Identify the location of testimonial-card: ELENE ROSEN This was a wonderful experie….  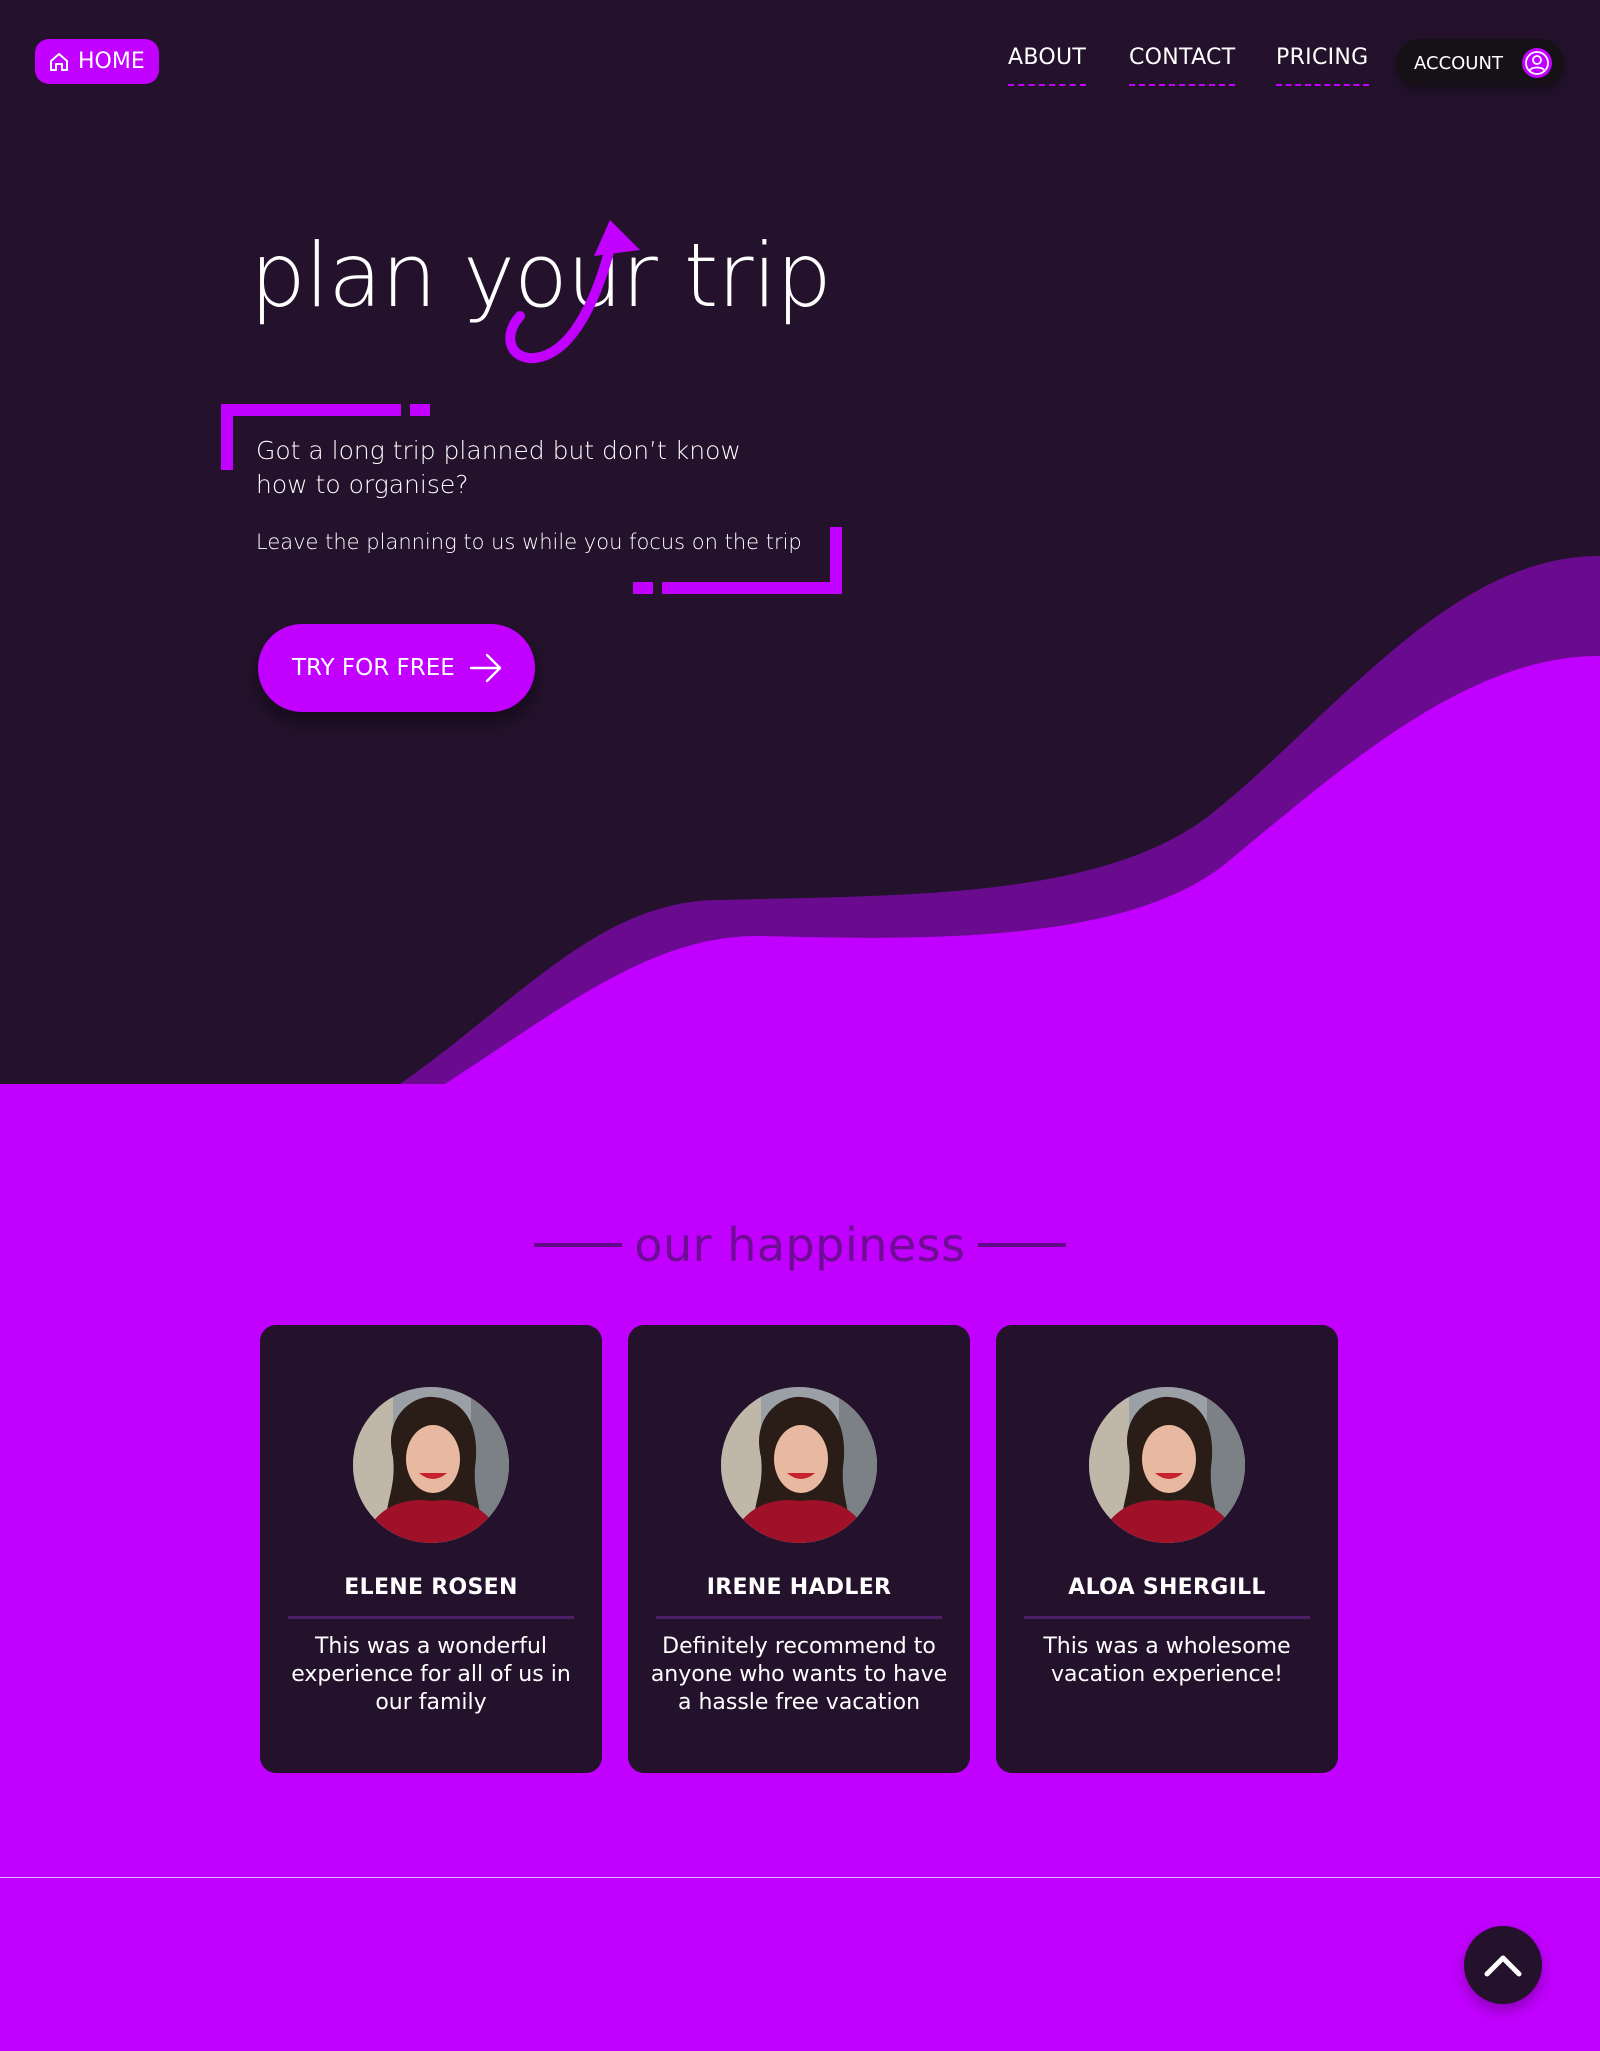
(431, 1549).